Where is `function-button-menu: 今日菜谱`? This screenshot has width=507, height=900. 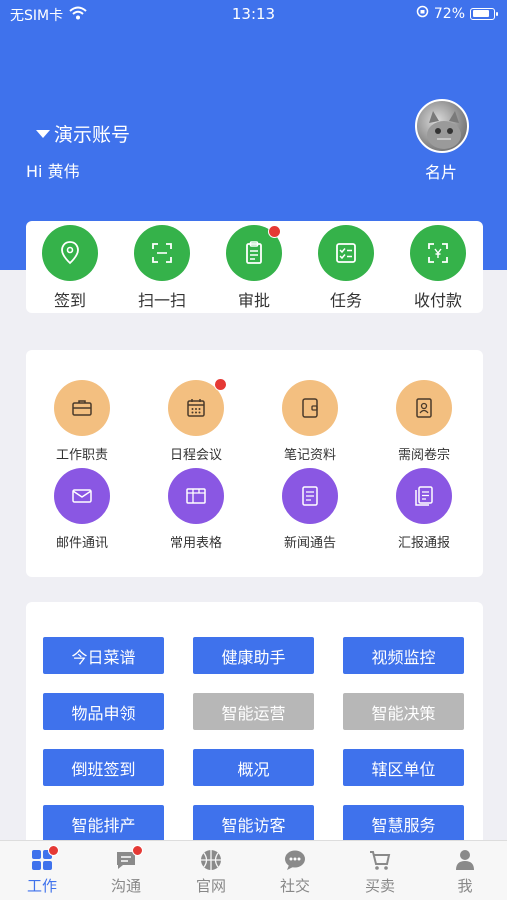
function-button-menu: 今日菜谱 is located at coordinates (103, 655).